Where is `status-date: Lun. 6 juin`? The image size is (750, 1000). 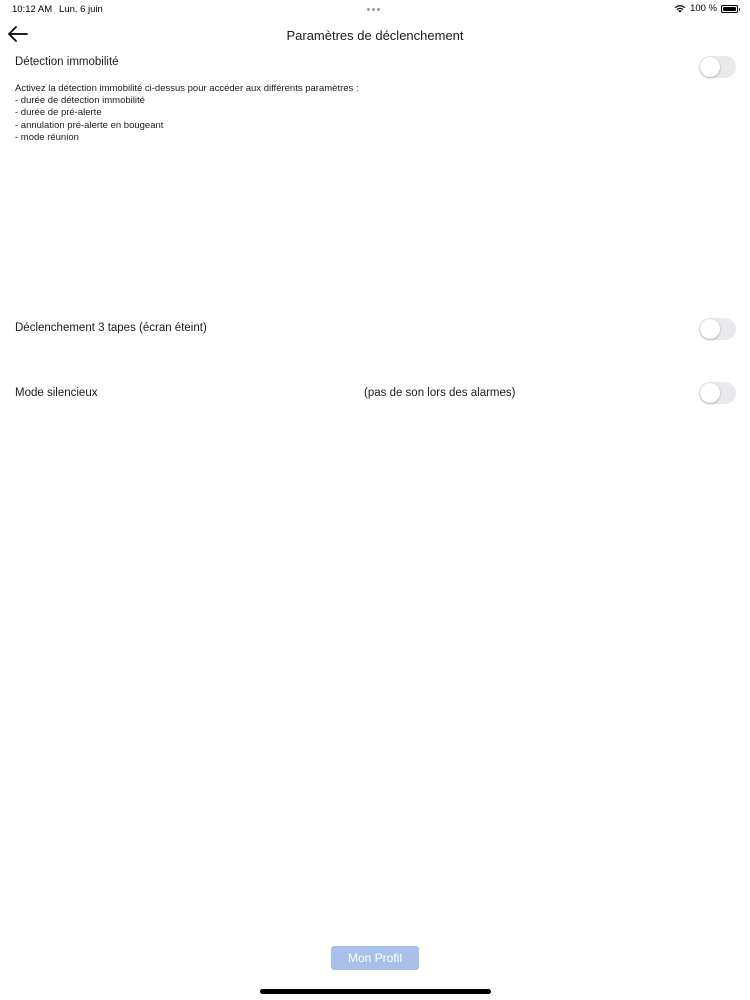
status-date: Lun. 6 juin is located at coordinates (81, 9).